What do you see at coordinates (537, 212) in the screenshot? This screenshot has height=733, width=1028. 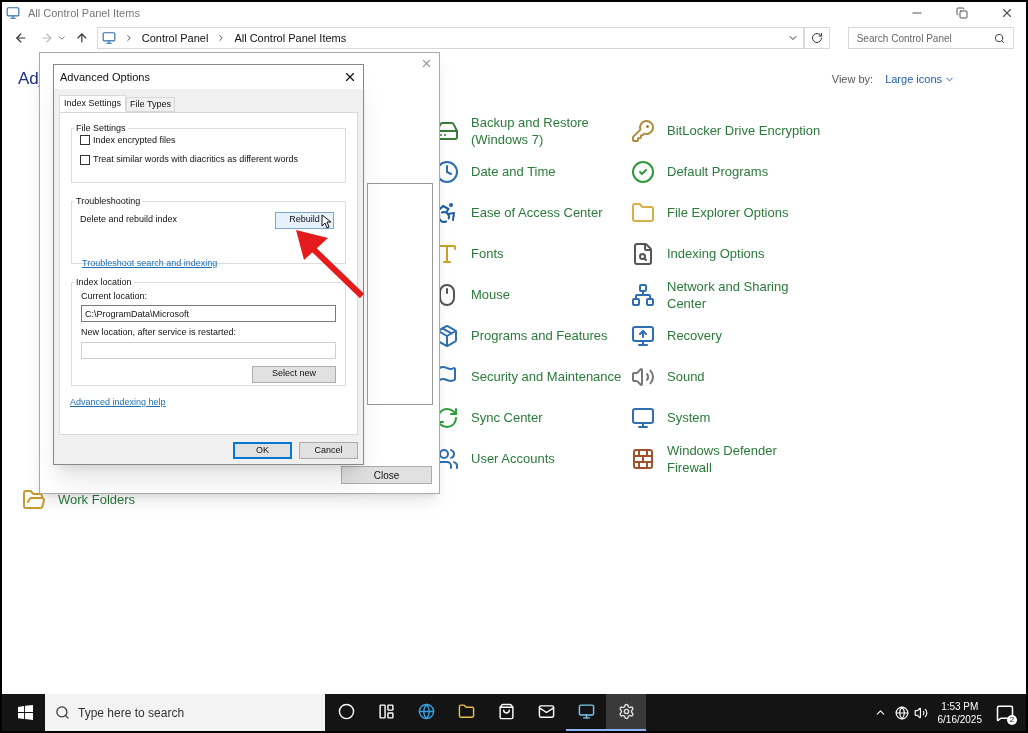 I see `control-panel-link: Ease of Access Center` at bounding box center [537, 212].